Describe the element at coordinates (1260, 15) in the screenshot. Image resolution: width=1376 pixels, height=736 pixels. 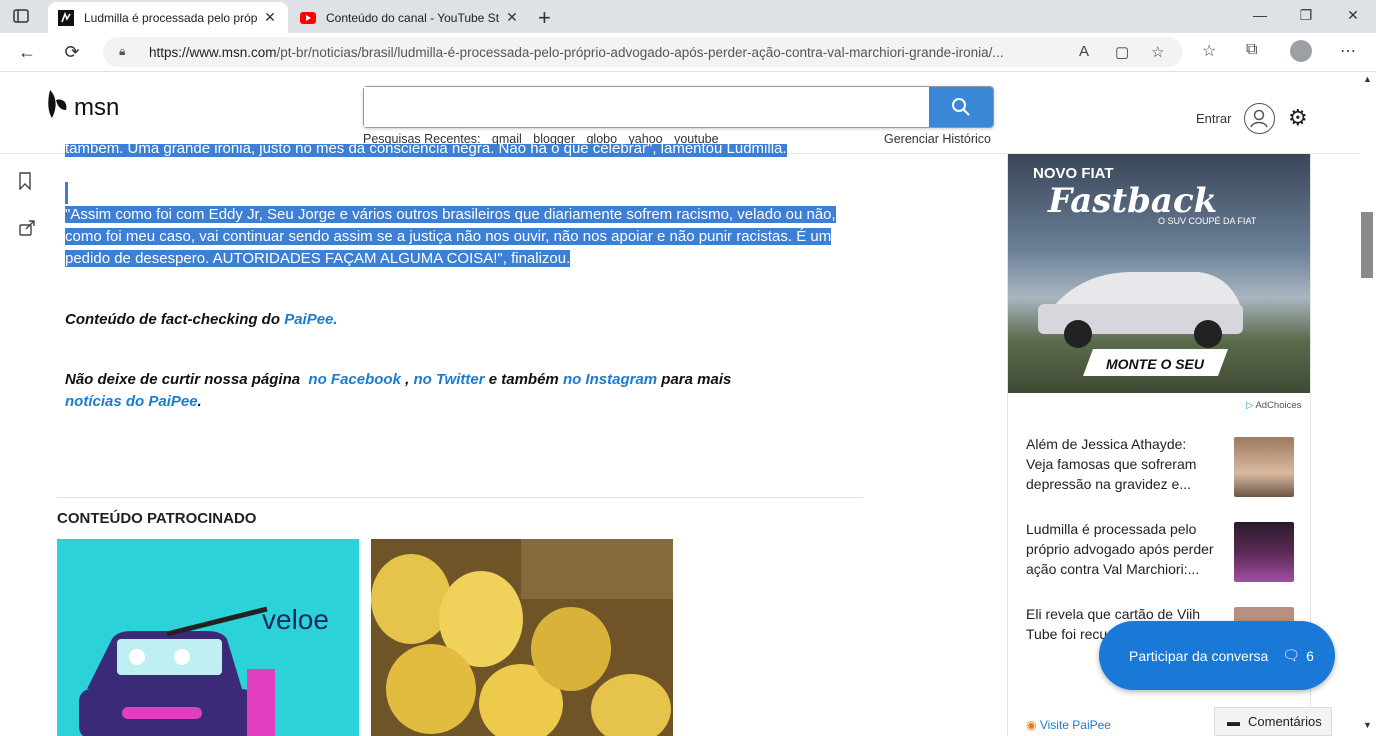
I see `minimize-icon: —` at that location.